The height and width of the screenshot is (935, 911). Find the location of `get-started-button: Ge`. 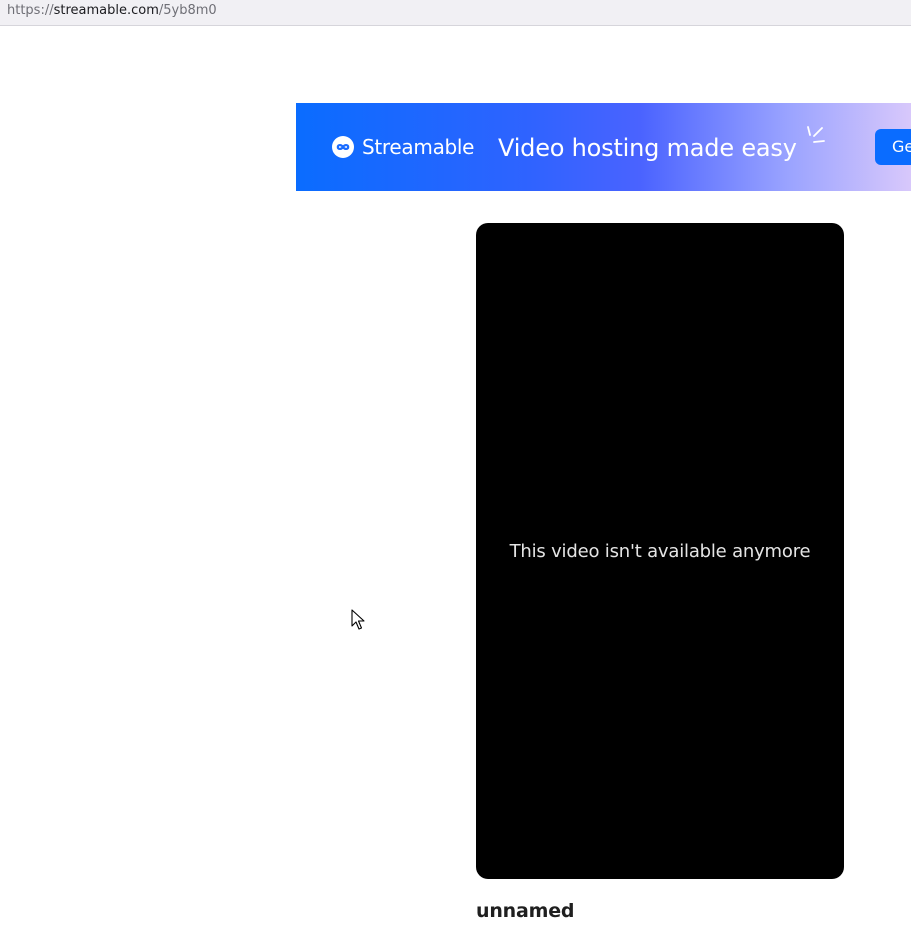

get-started-button: Ge is located at coordinates (893, 147).